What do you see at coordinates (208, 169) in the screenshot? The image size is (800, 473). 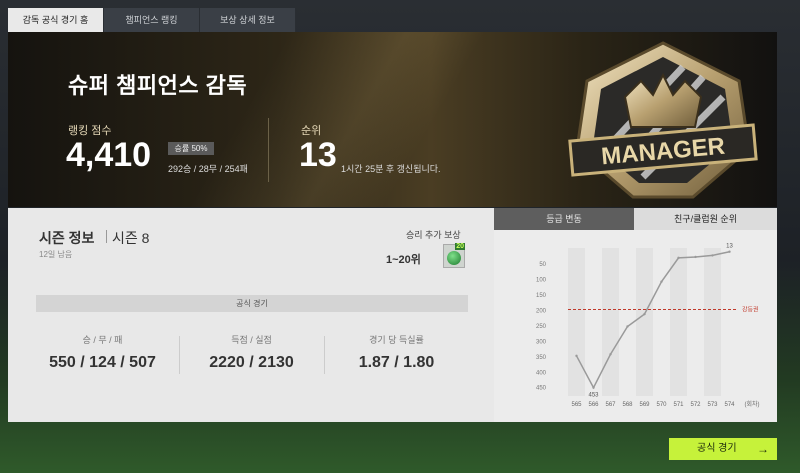 I see `record-text: 292승 / 28무 / 254패` at bounding box center [208, 169].